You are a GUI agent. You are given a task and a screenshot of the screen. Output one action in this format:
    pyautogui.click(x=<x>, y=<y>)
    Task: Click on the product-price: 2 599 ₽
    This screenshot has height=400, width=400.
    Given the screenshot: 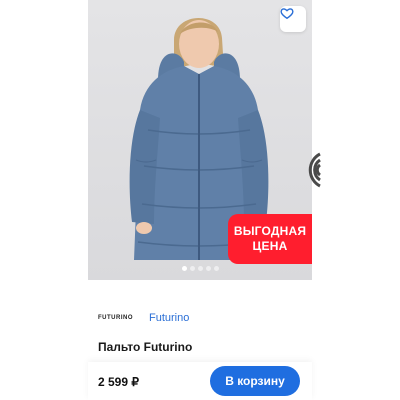 What is the action you would take?
    pyautogui.click(x=118, y=382)
    